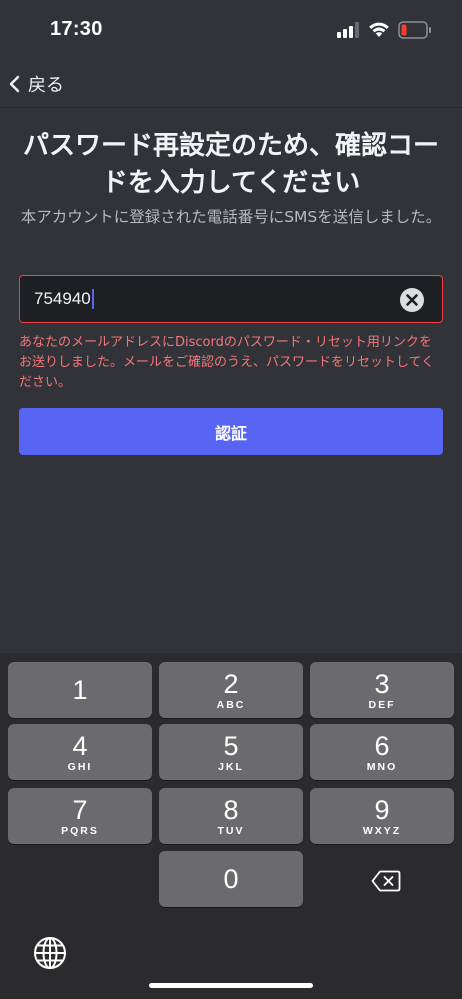 Image resolution: width=462 pixels, height=999 pixels. I want to click on key-8: 8 TUV, so click(231, 816).